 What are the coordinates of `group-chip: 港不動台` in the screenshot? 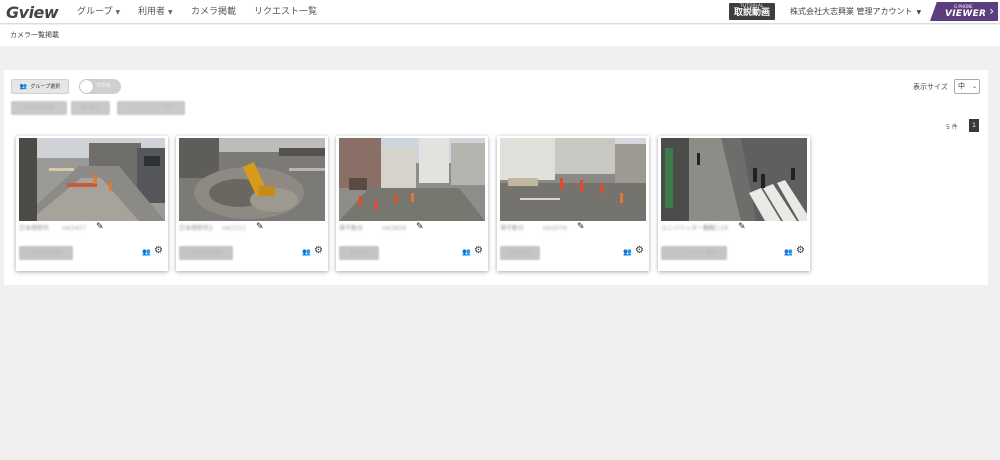 It's located at (90, 108).